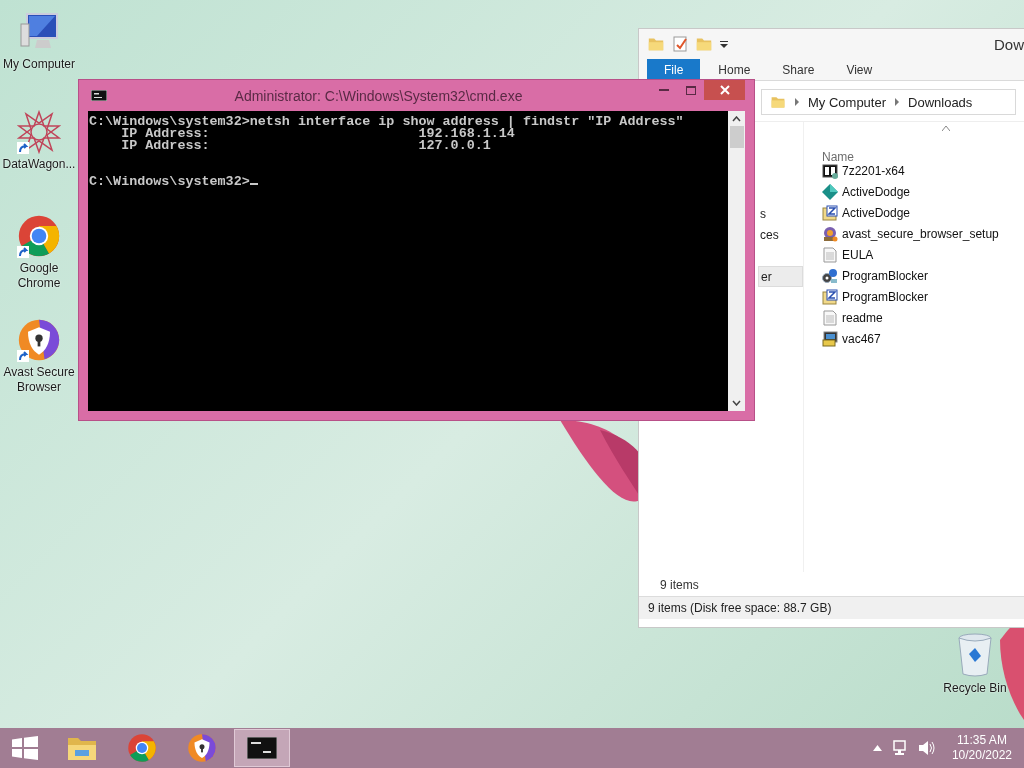  I want to click on desktop-icon-label: Google Chrome, so click(39, 276).